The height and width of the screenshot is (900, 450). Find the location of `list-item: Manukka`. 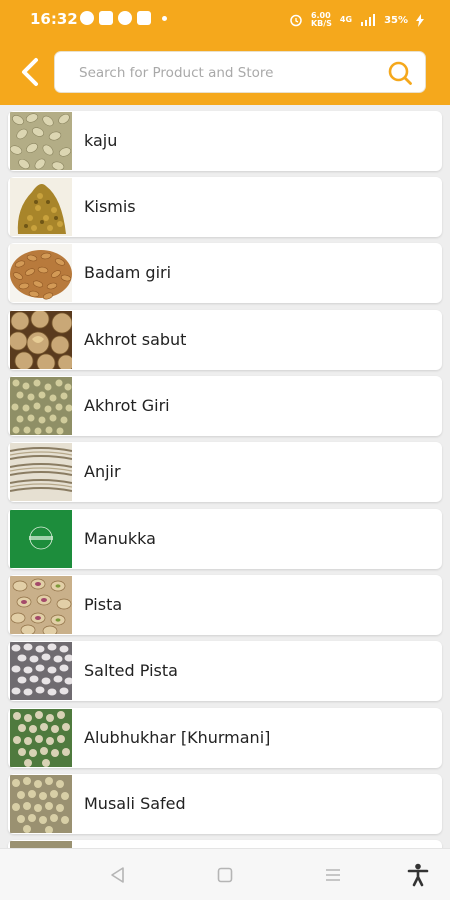

list-item: Manukka is located at coordinates (225, 539).